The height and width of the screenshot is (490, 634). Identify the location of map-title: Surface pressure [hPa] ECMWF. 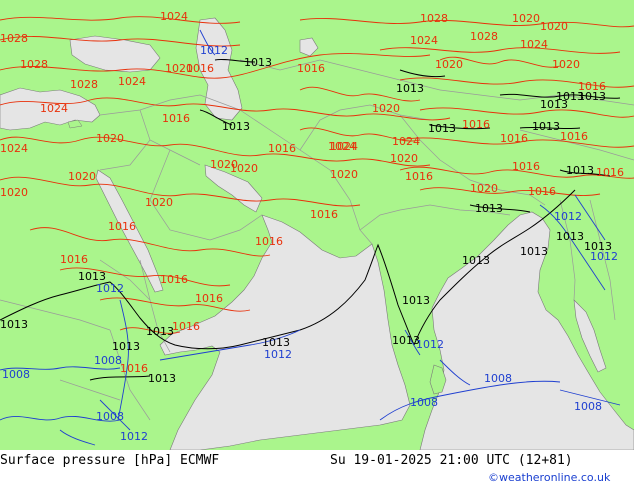
(110, 460).